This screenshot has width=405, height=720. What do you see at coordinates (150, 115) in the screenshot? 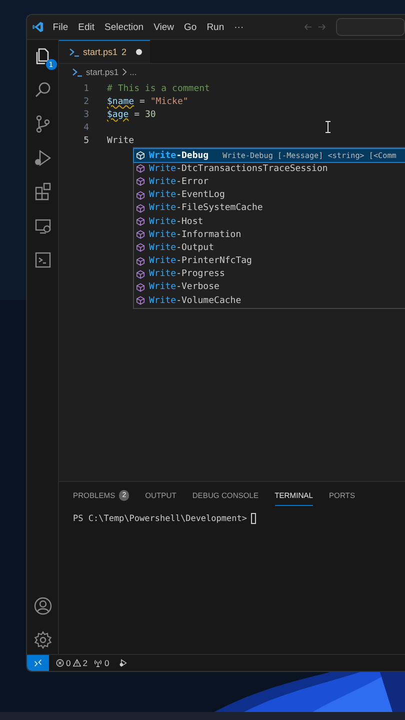
I see `code-token: 30` at bounding box center [150, 115].